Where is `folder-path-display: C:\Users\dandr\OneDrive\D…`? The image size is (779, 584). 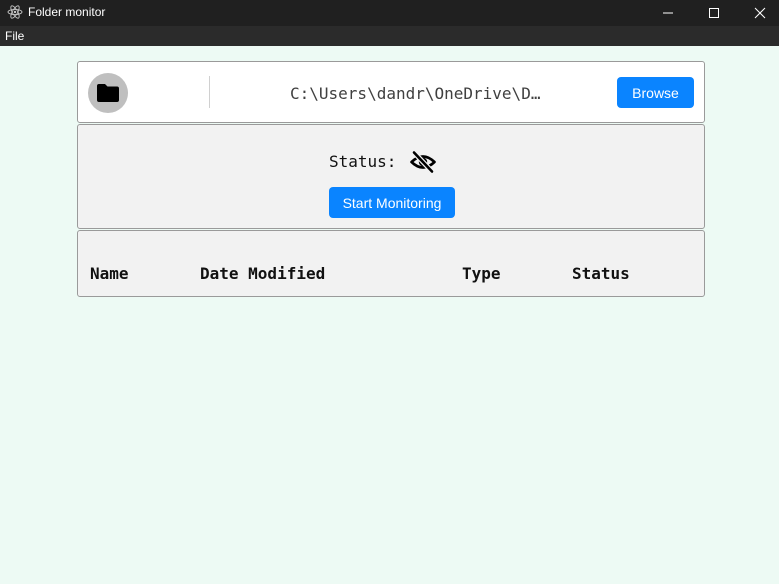 folder-path-display: C:\Users\dandr\OneDrive\D… is located at coordinates (415, 93).